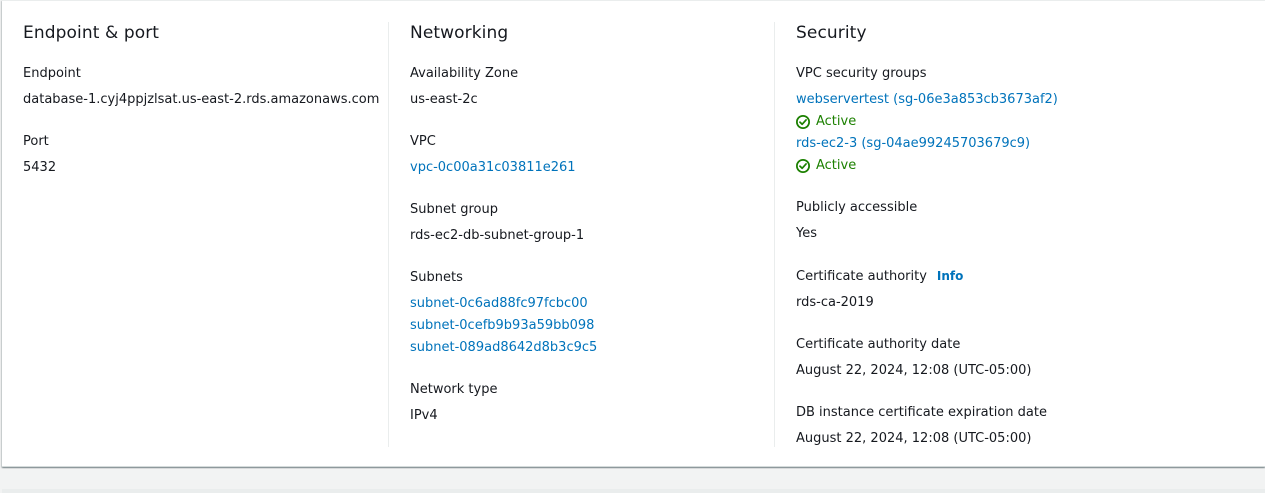 The width and height of the screenshot is (1265, 493). What do you see at coordinates (497, 235) in the screenshot?
I see `subnet-group-value: rds-ec2-db-subnet-group-1` at bounding box center [497, 235].